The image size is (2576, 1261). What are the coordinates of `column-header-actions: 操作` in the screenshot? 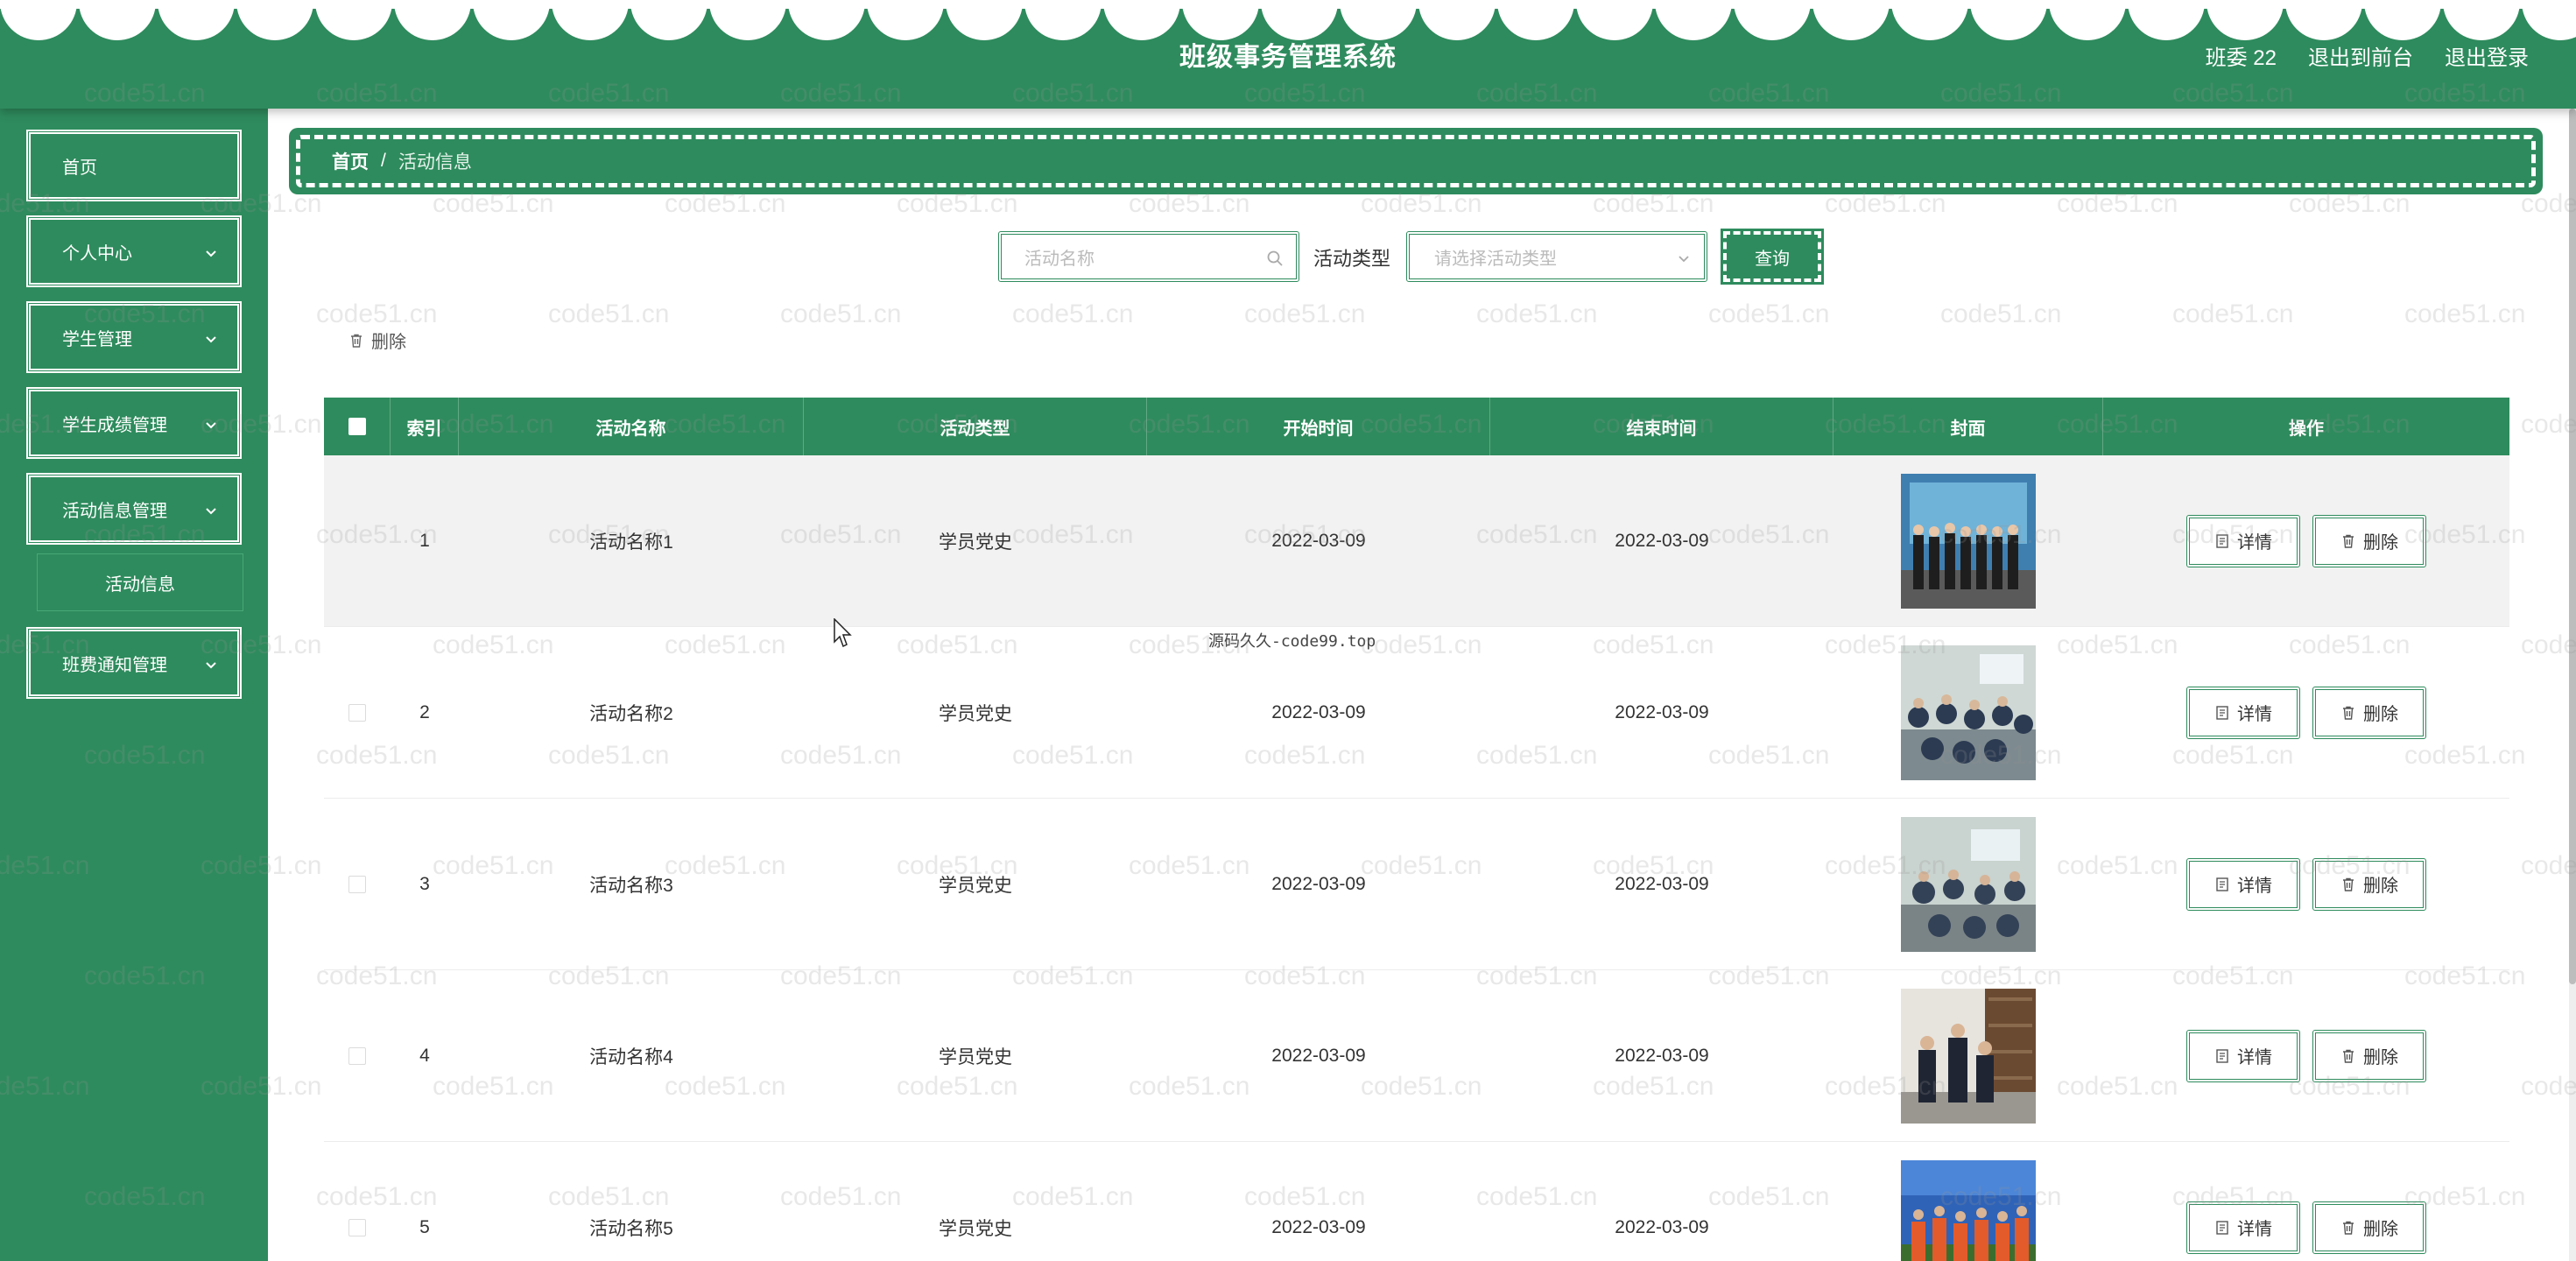 It's located at (2306, 429).